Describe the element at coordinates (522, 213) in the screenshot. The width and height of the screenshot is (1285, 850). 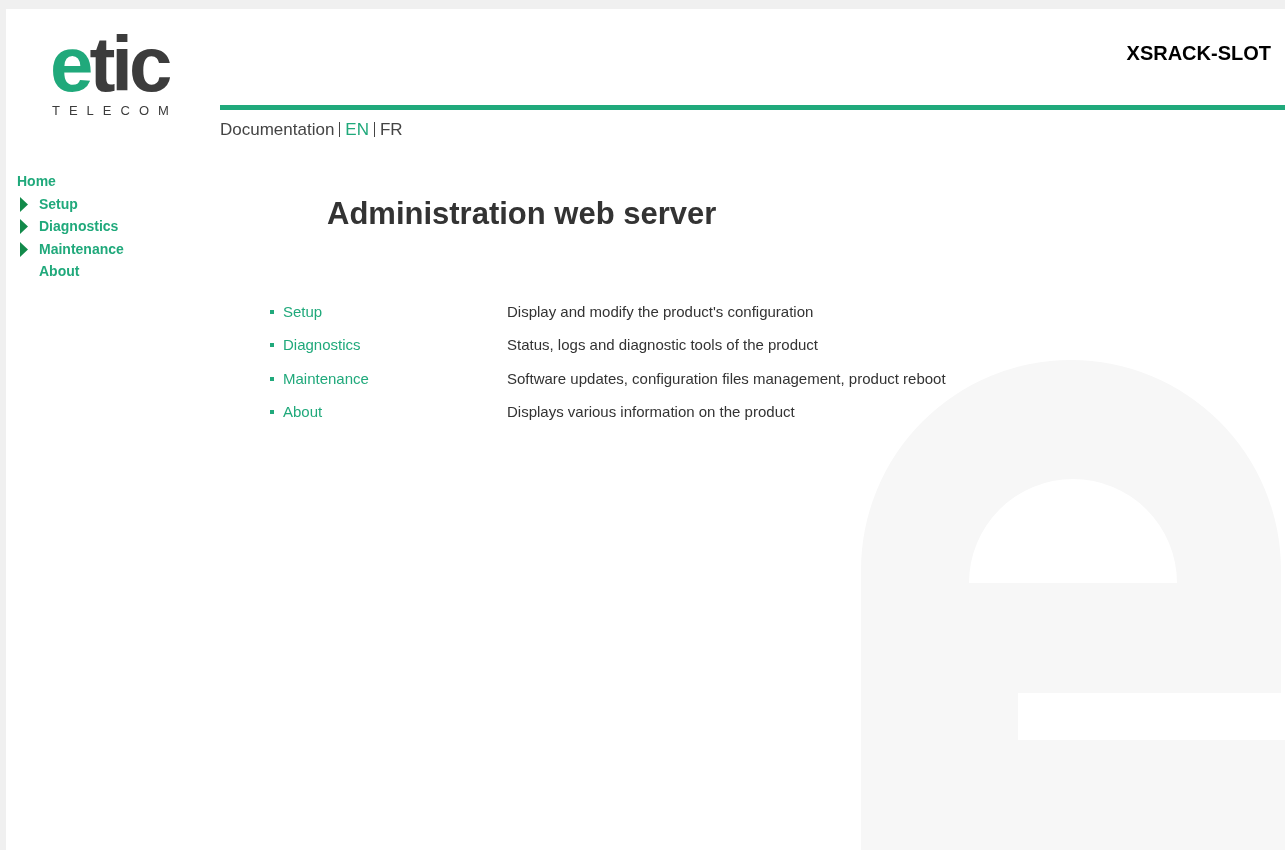
I see `page-heading: Administration web server` at that location.